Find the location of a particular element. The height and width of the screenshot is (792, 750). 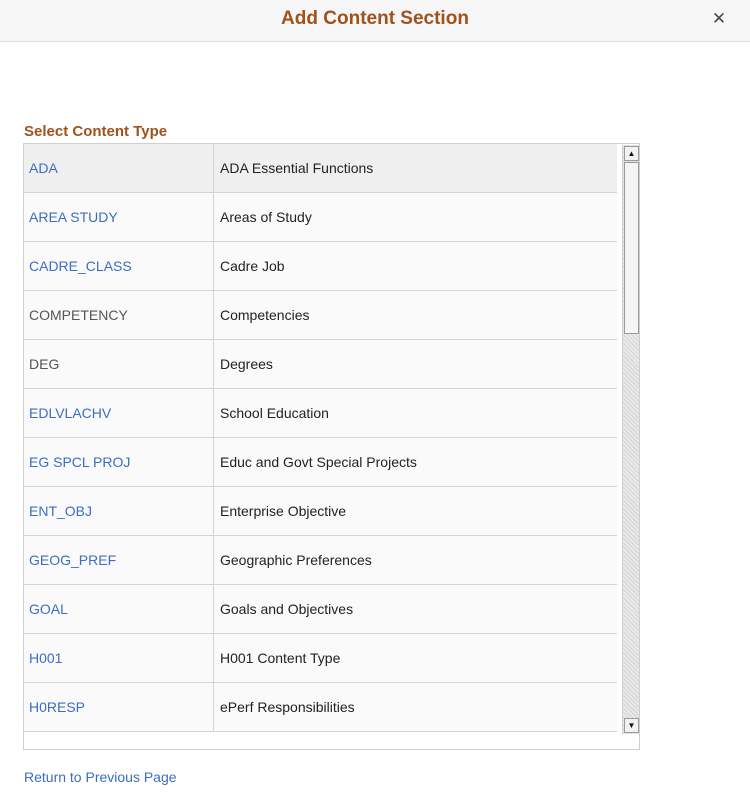

table-row: AREA STUDY Areas of Study is located at coordinates (320, 217).